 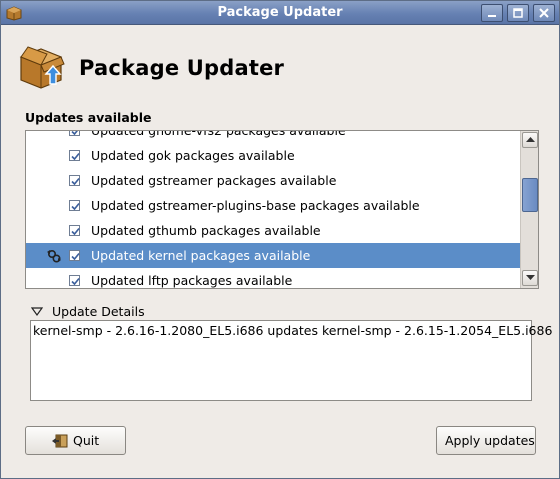 I want to click on list-scrollbar, so click(x=529, y=209).